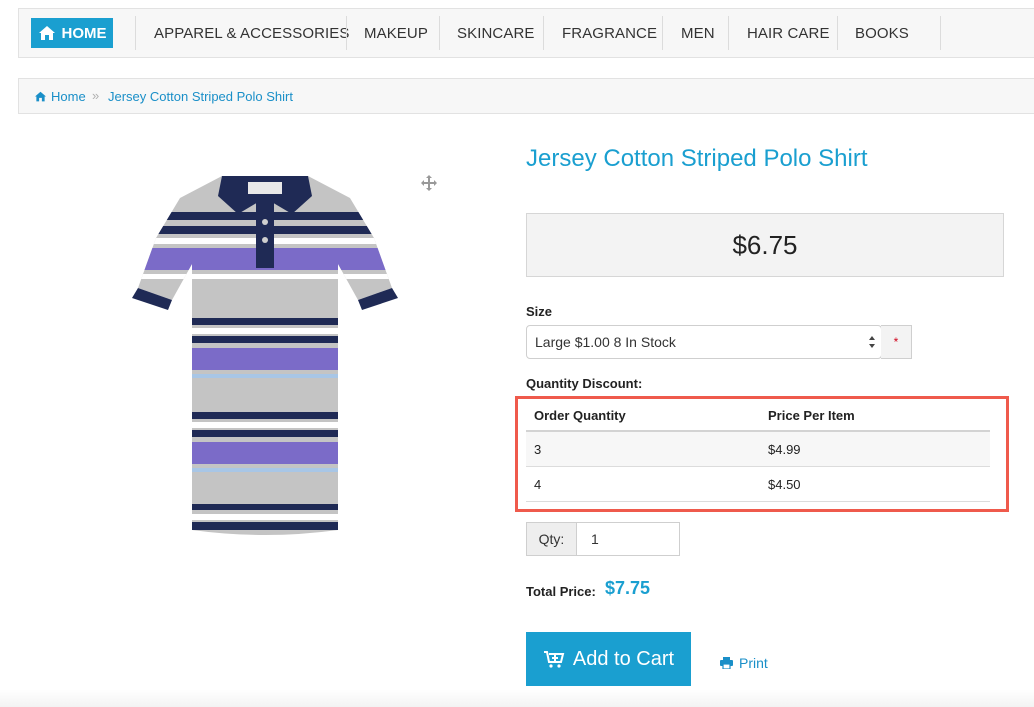  What do you see at coordinates (396, 33) in the screenshot?
I see `nav-item-makeup: MAKEUP` at bounding box center [396, 33].